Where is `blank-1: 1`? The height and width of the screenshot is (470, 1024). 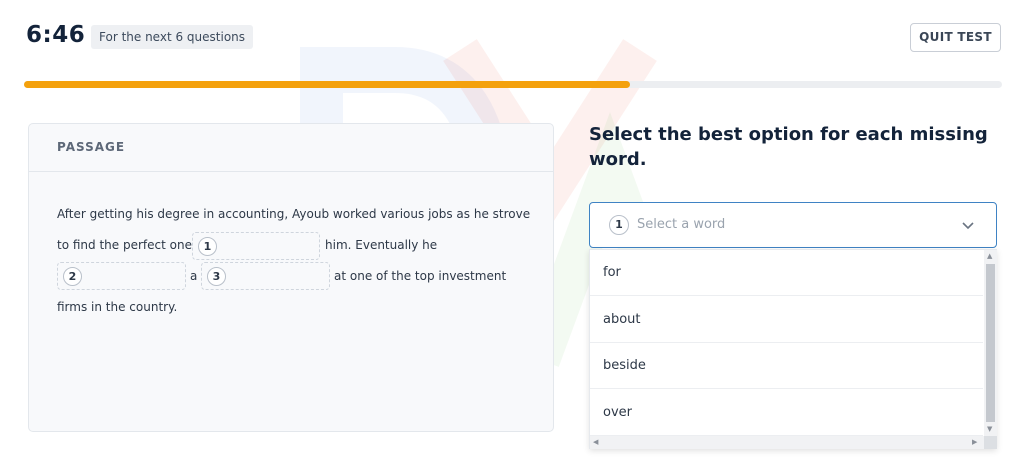
blank-1: 1 is located at coordinates (256, 246).